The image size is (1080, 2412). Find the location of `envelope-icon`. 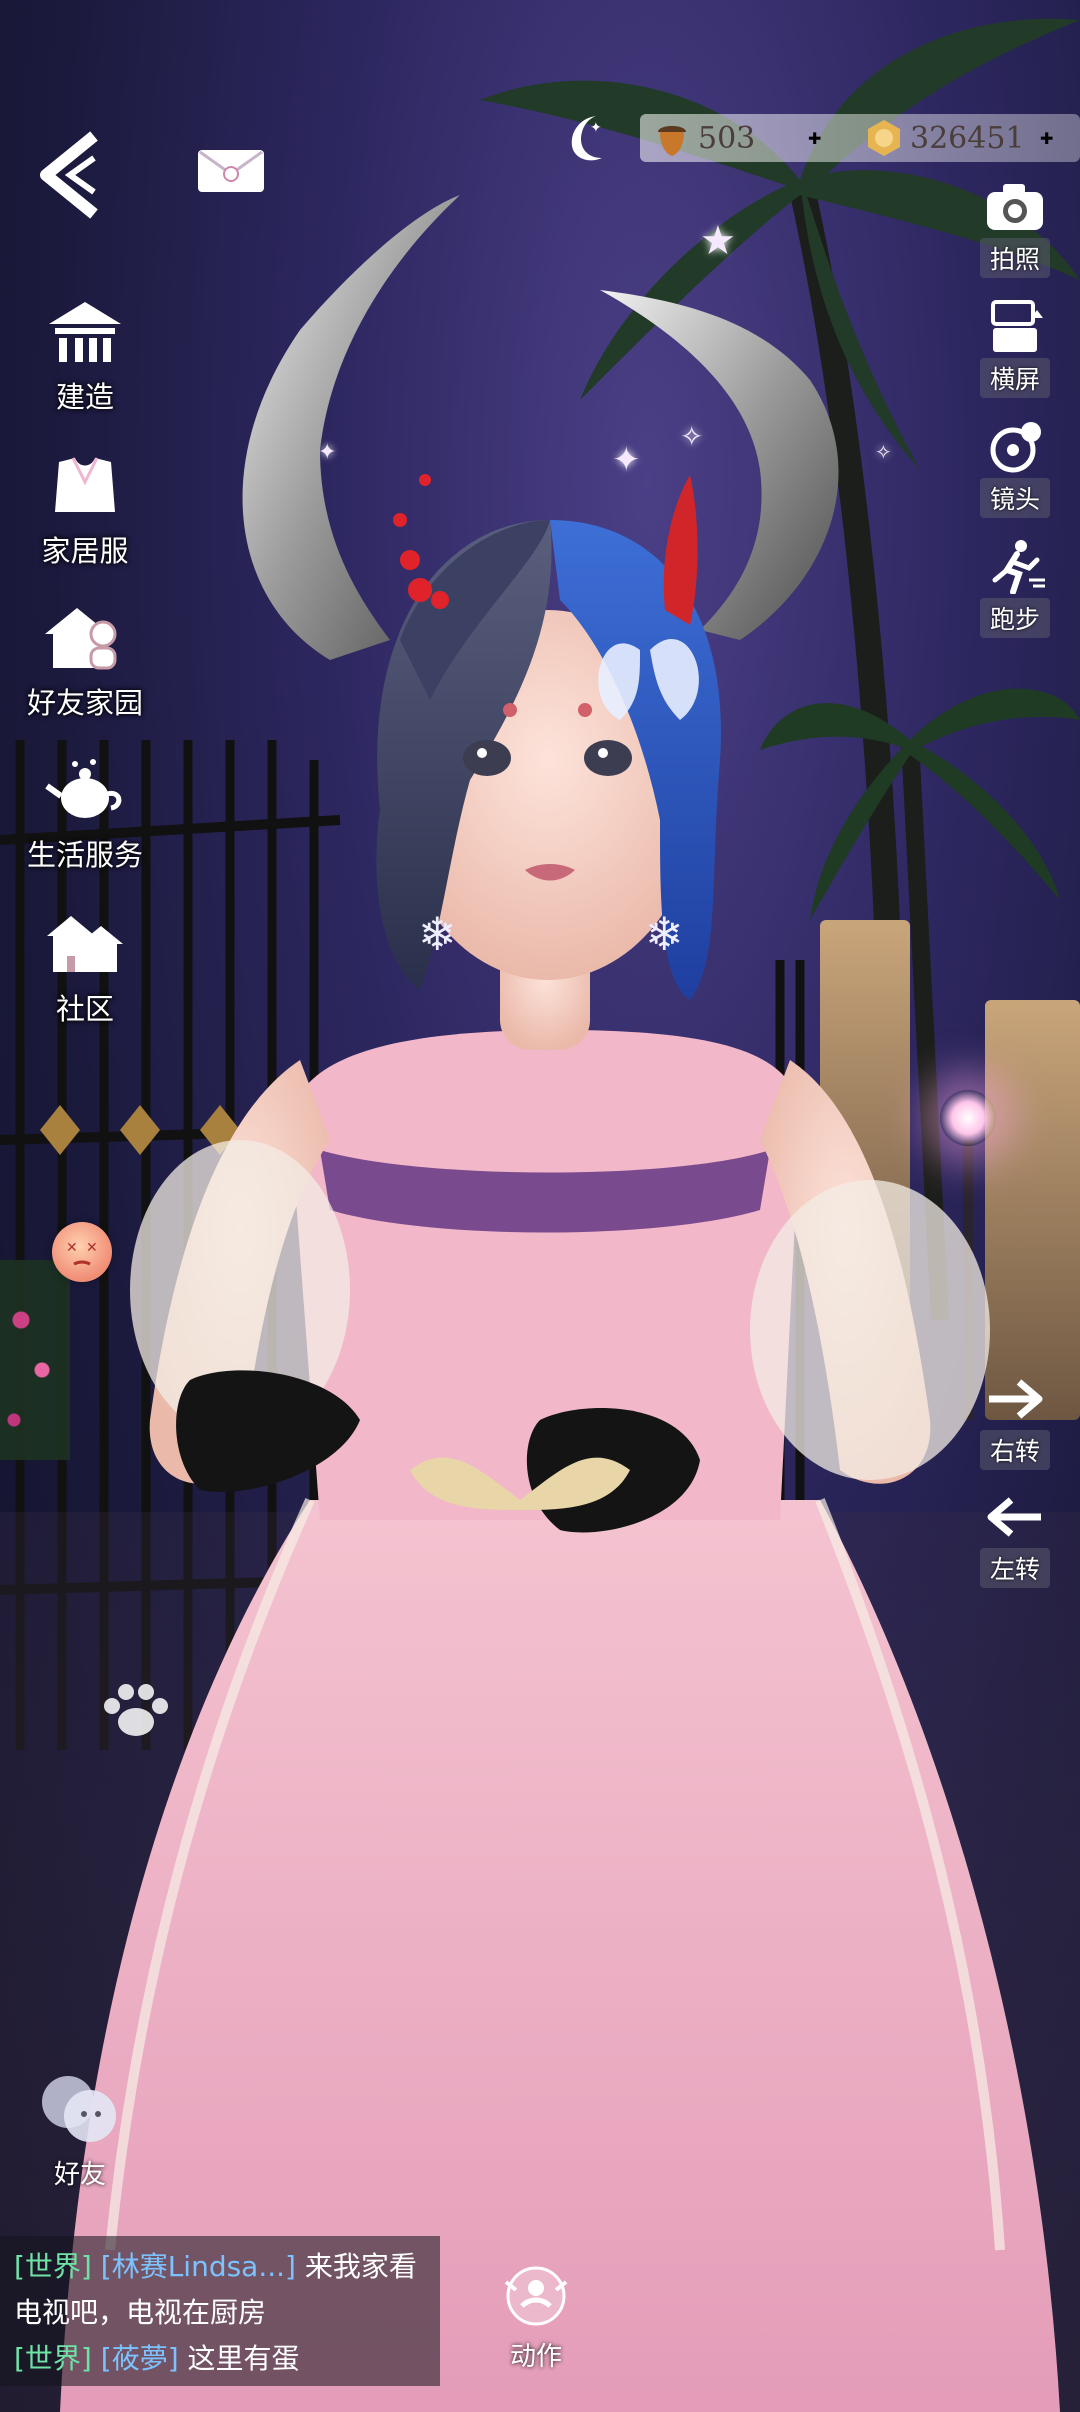

envelope-icon is located at coordinates (231, 171).